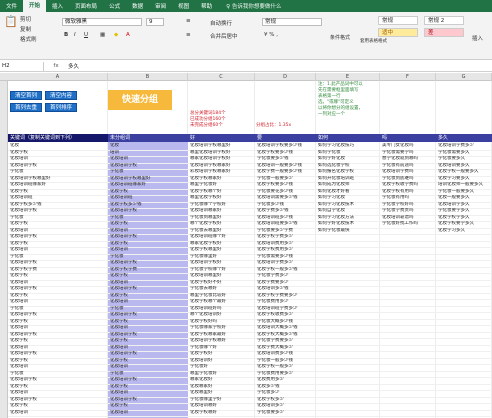 The height and width of the screenshot is (418, 492). What do you see at coordinates (253, 6) in the screenshot?
I see `tell-me-search: ♀ 告诉我你想要做什么` at bounding box center [253, 6].